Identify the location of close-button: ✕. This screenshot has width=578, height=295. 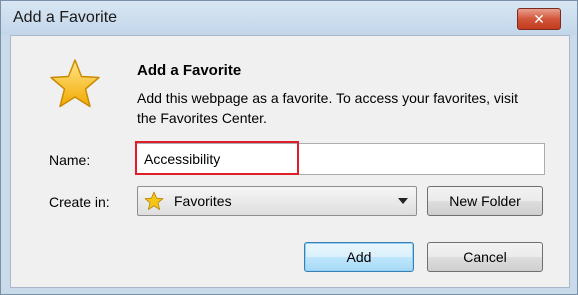
(539, 19).